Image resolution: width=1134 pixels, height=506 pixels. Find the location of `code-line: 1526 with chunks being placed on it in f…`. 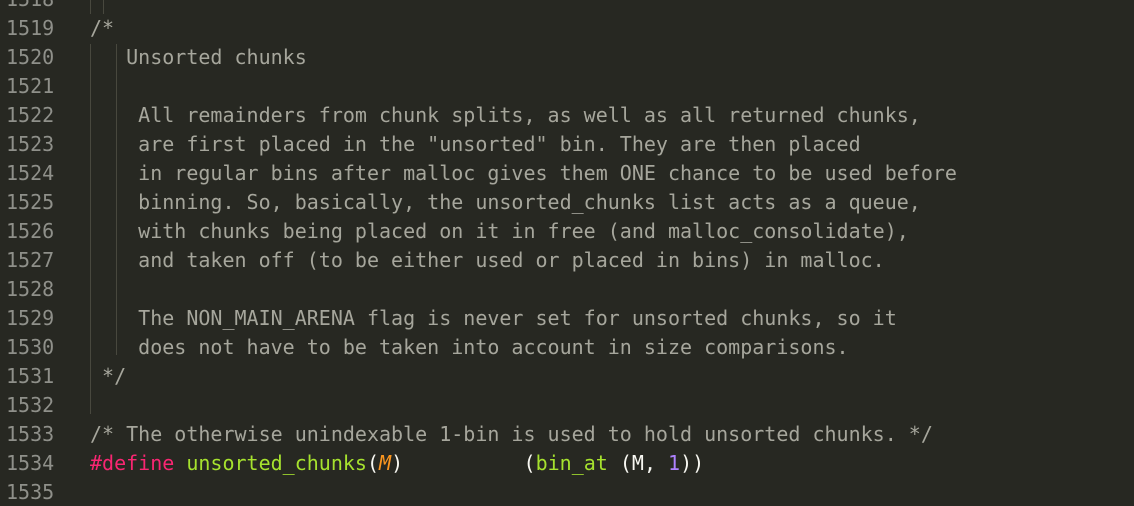

code-line: 1526 with chunks being placed on it in f… is located at coordinates (567, 231).